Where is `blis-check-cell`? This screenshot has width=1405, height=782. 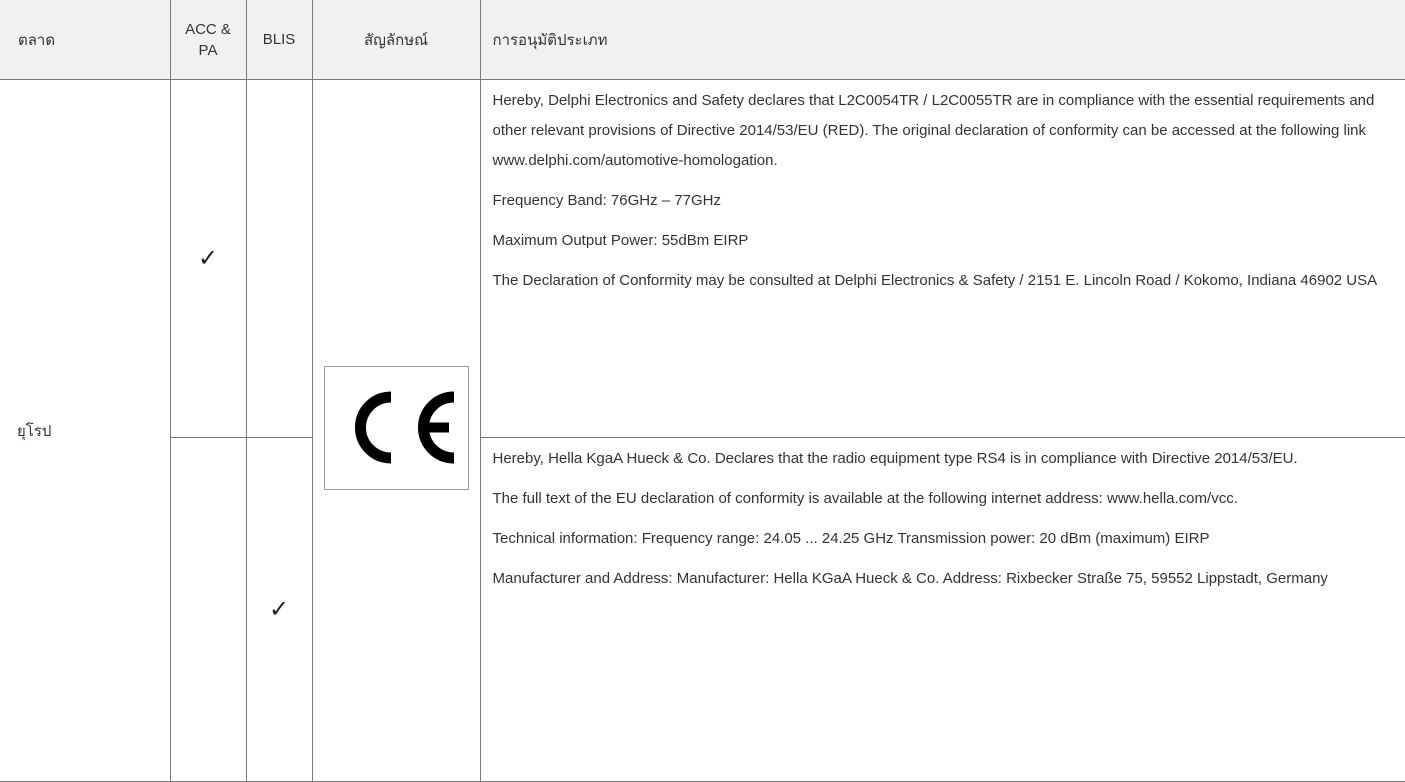
blis-check-cell is located at coordinates (279, 258).